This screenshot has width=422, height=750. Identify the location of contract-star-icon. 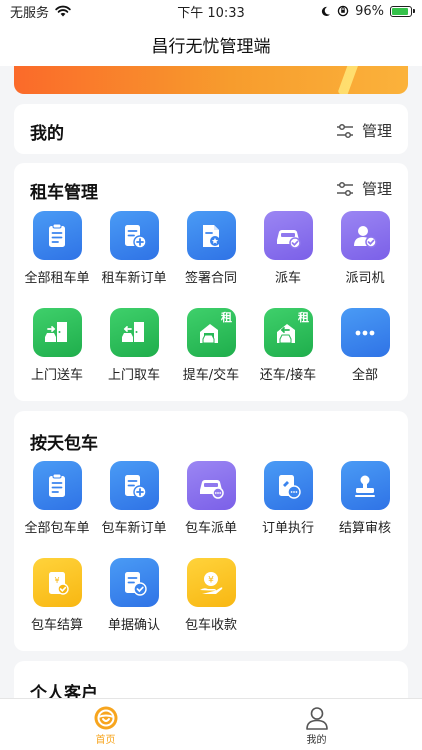
(211, 235).